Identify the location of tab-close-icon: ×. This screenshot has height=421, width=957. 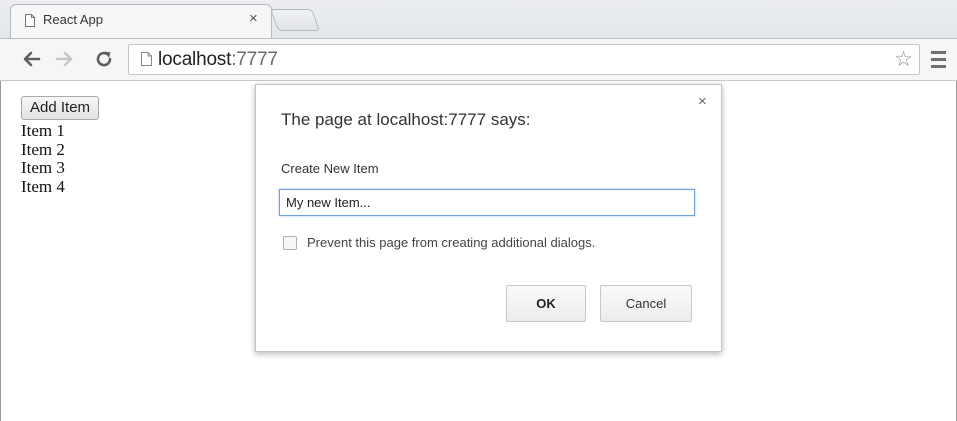
(253, 18).